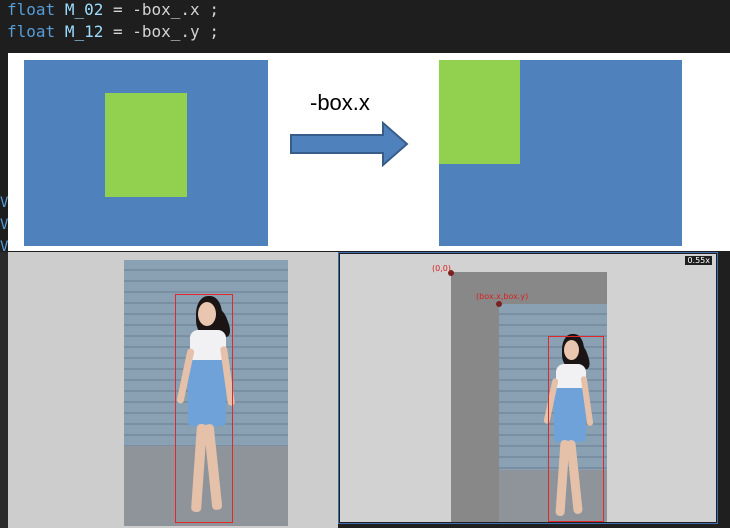 Image resolution: width=730 pixels, height=528 pixels. I want to click on right-edge-panel, so click(724, 395).